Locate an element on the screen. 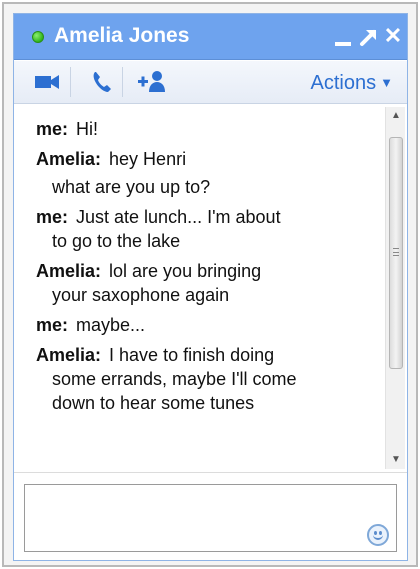 Image resolution: width=420 pixels, height=569 pixels. message-text-continuation: some errands, maybe I'll come is located at coordinates (174, 379).